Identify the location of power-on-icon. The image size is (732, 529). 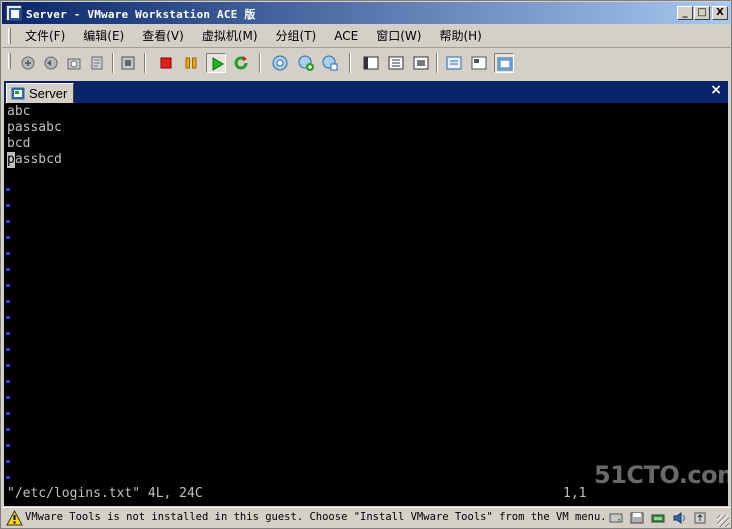
(216, 63).